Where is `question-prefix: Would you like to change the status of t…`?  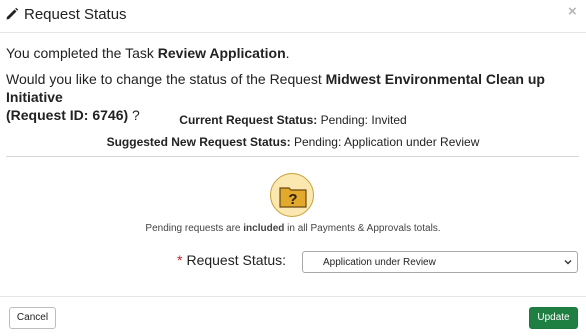 question-prefix: Would you like to change the status of t… is located at coordinates (166, 79).